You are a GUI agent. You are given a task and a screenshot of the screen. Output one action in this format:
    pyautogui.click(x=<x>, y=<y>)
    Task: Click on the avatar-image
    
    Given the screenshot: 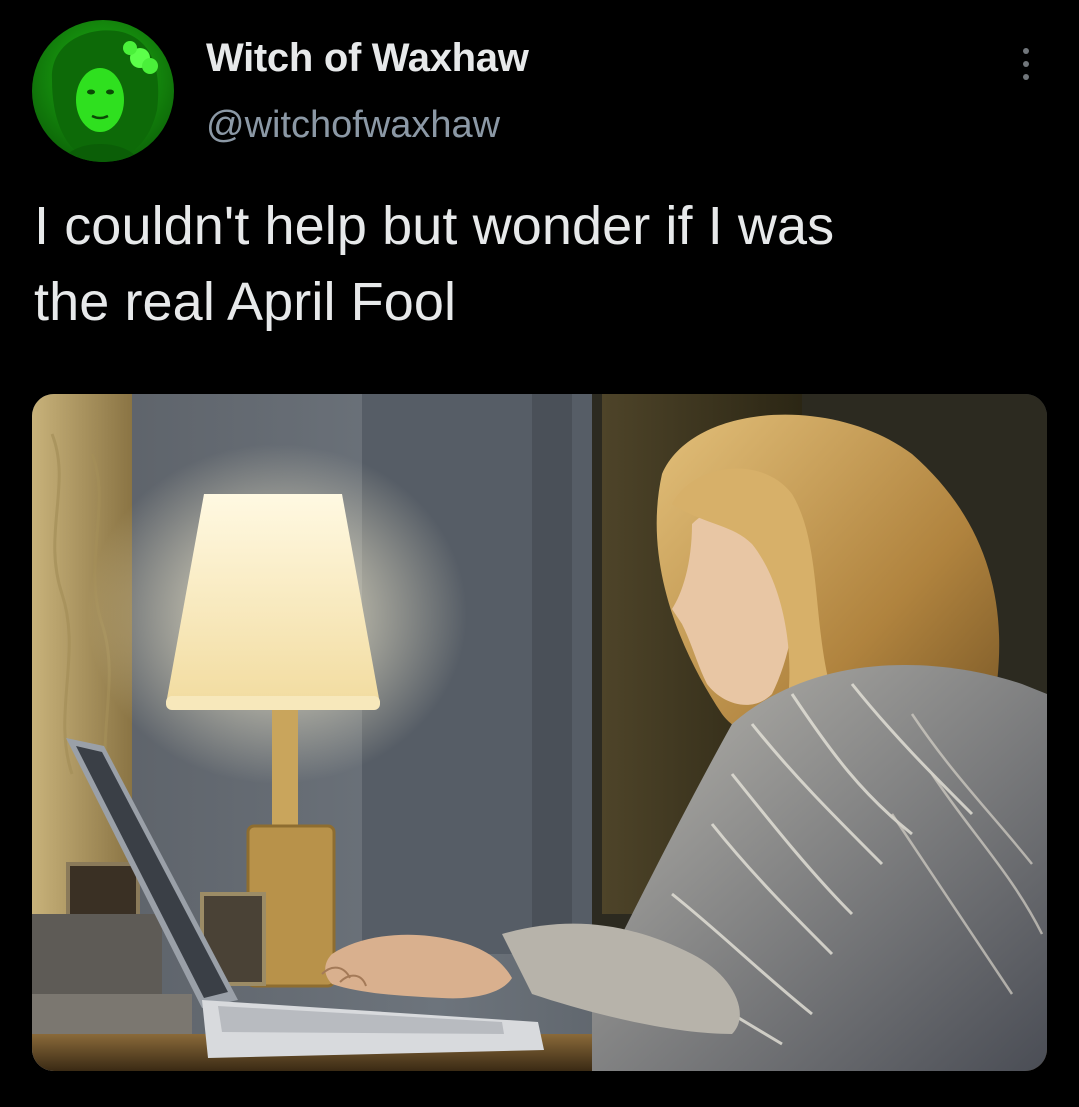 What is the action you would take?
    pyautogui.click(x=103, y=91)
    